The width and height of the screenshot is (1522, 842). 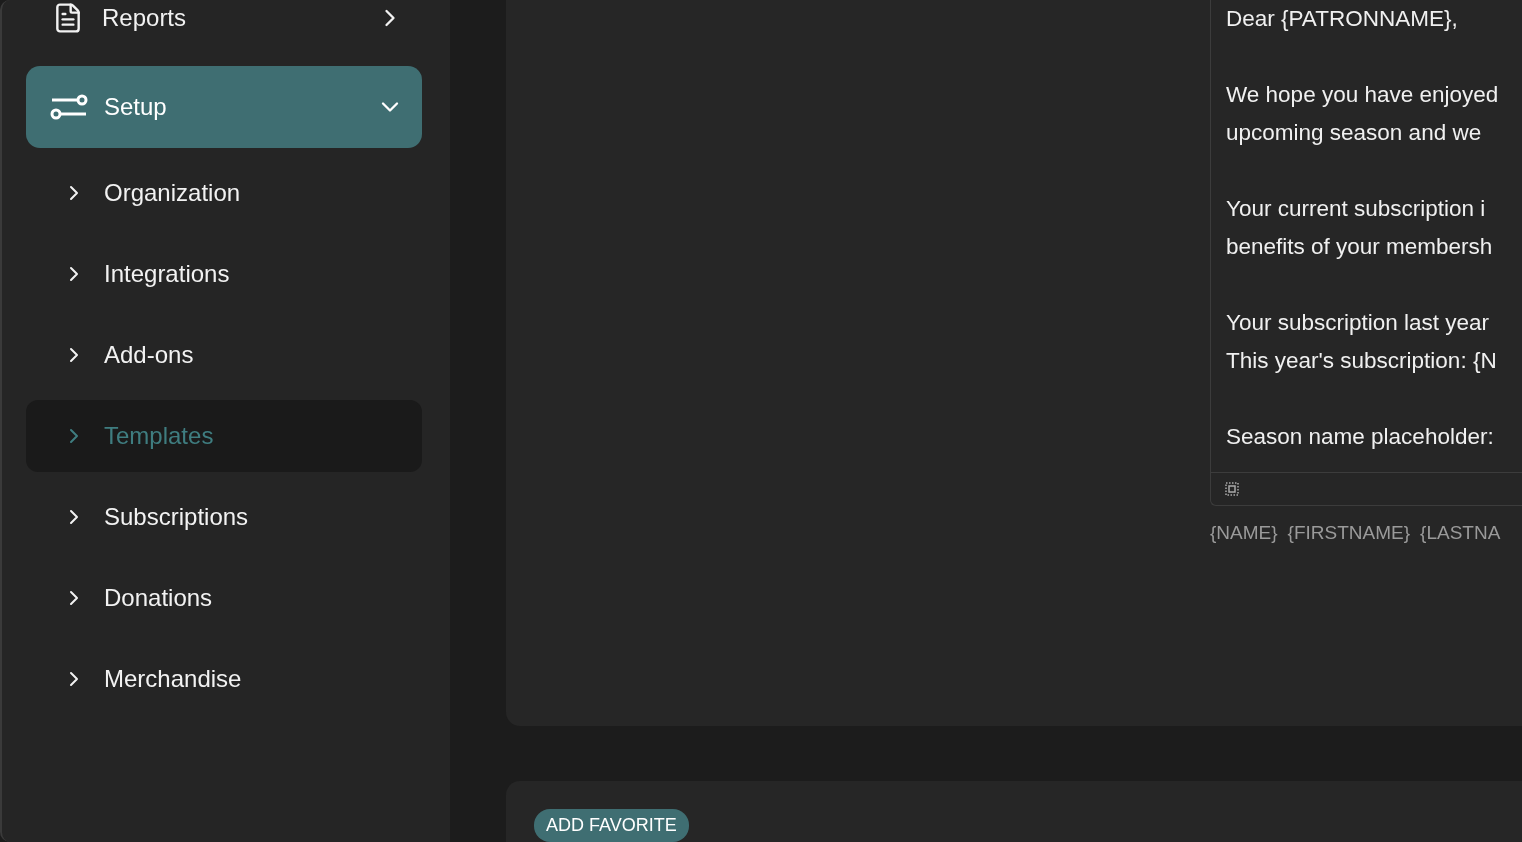 What do you see at coordinates (224, 18) in the screenshot?
I see `sidebar-item: Reports` at bounding box center [224, 18].